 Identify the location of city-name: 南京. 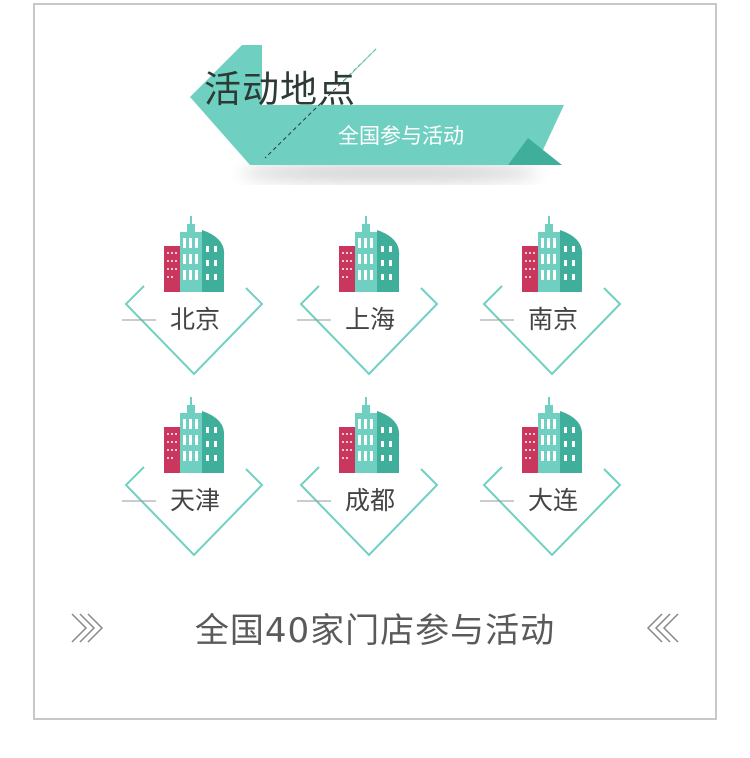
(552, 319).